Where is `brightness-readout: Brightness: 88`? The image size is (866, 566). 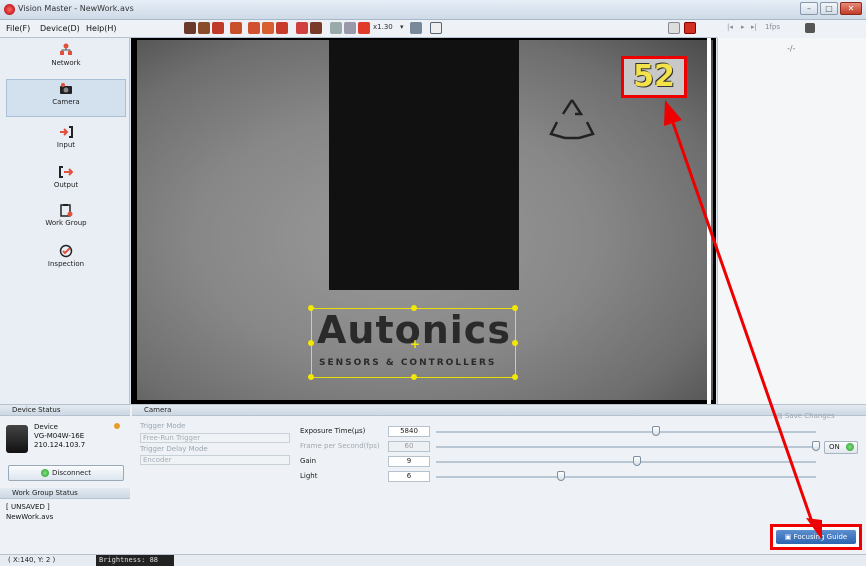 brightness-readout: Brightness: 88 is located at coordinates (135, 560).